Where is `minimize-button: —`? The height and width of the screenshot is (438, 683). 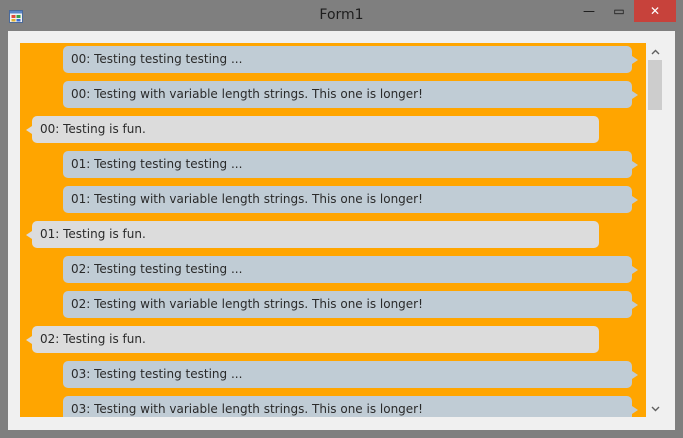
minimize-button: — is located at coordinates (589, 11).